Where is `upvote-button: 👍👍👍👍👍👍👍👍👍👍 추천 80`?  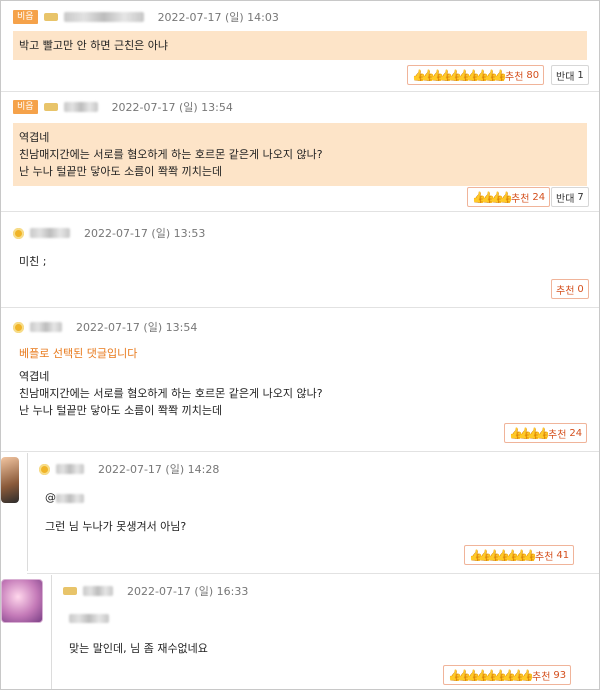 upvote-button: 👍👍👍👍👍👍👍👍👍👍 추천 80 is located at coordinates (476, 75).